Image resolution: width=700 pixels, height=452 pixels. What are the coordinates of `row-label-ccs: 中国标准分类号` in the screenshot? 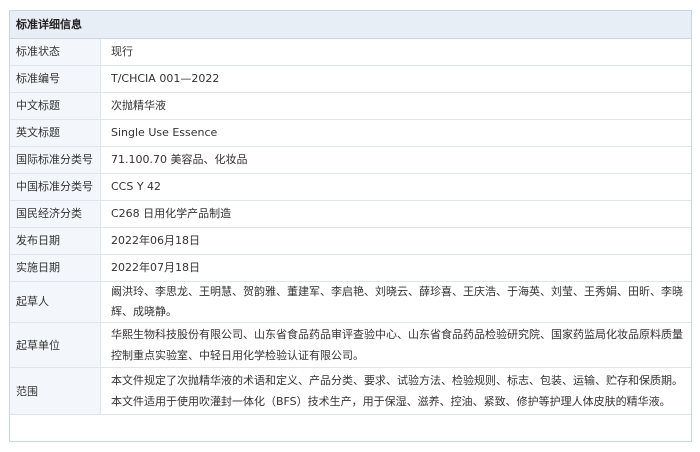 It's located at (55, 187).